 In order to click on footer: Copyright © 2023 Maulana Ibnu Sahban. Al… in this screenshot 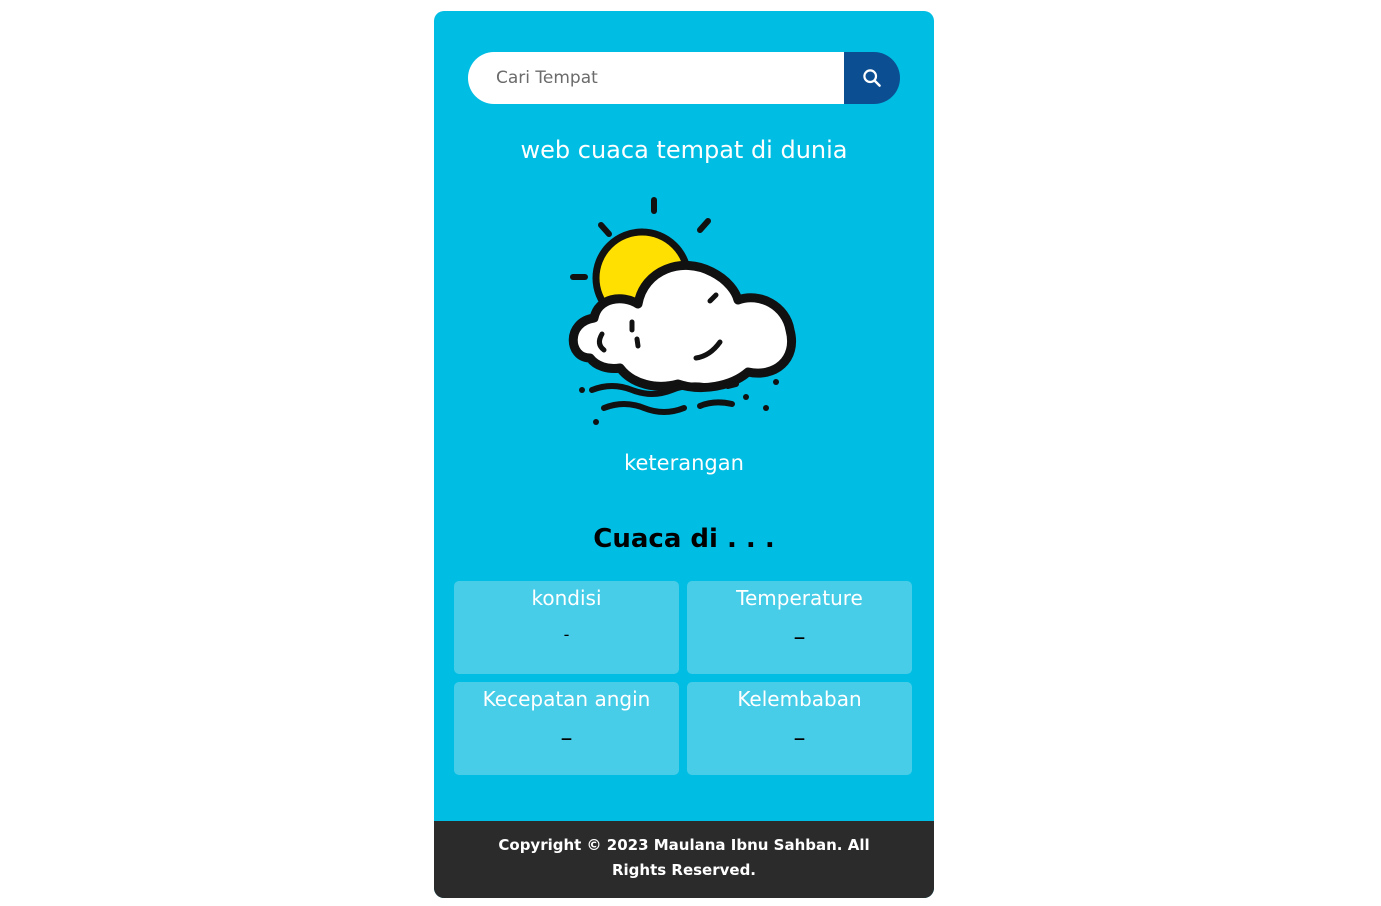, I will do `click(684, 859)`.